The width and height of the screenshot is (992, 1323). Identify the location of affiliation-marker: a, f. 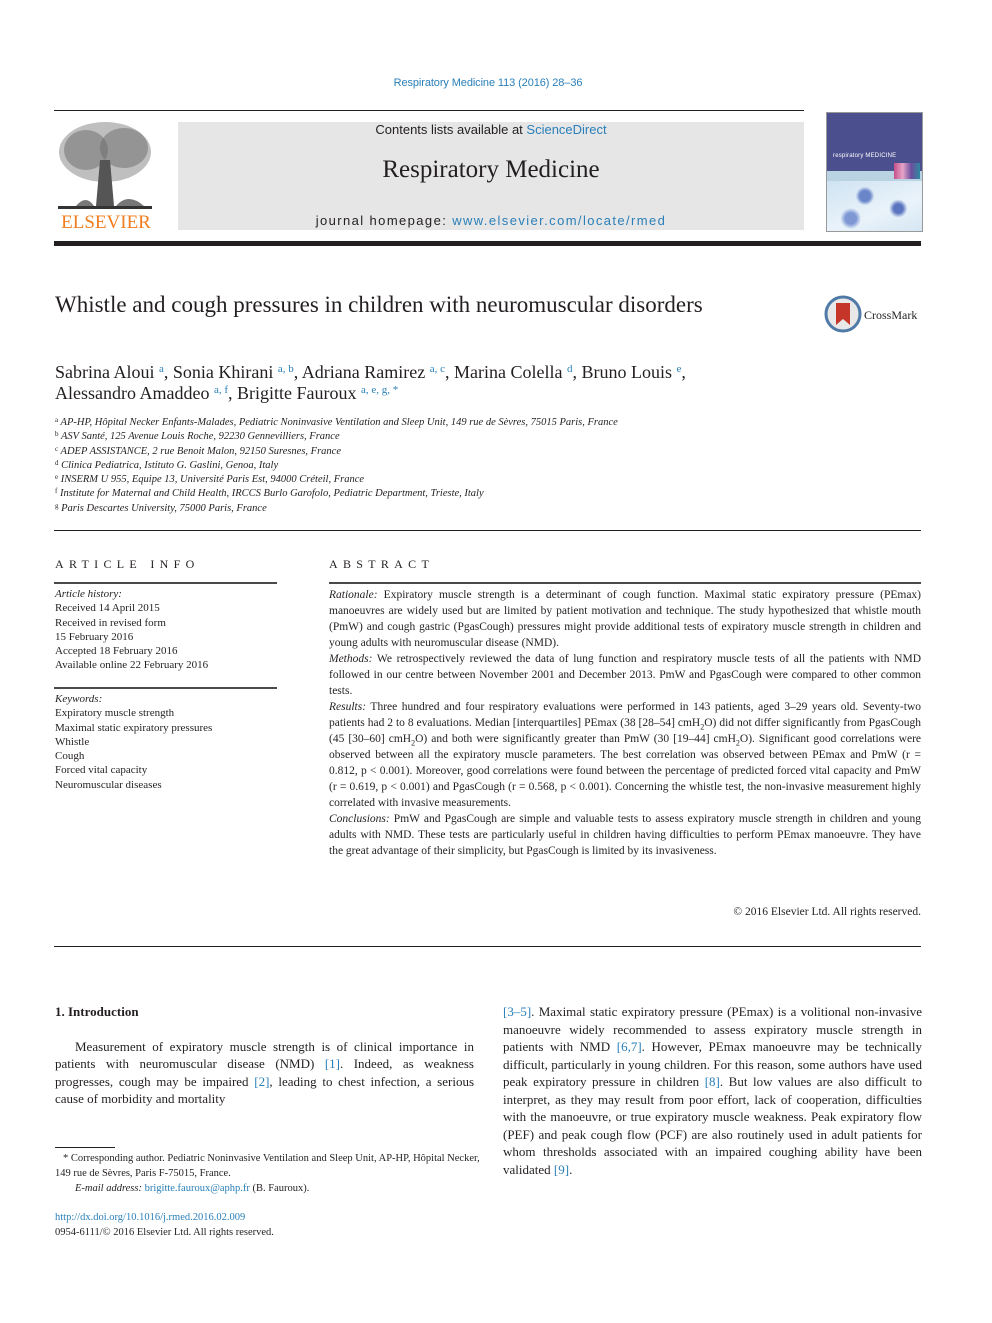
(221, 390).